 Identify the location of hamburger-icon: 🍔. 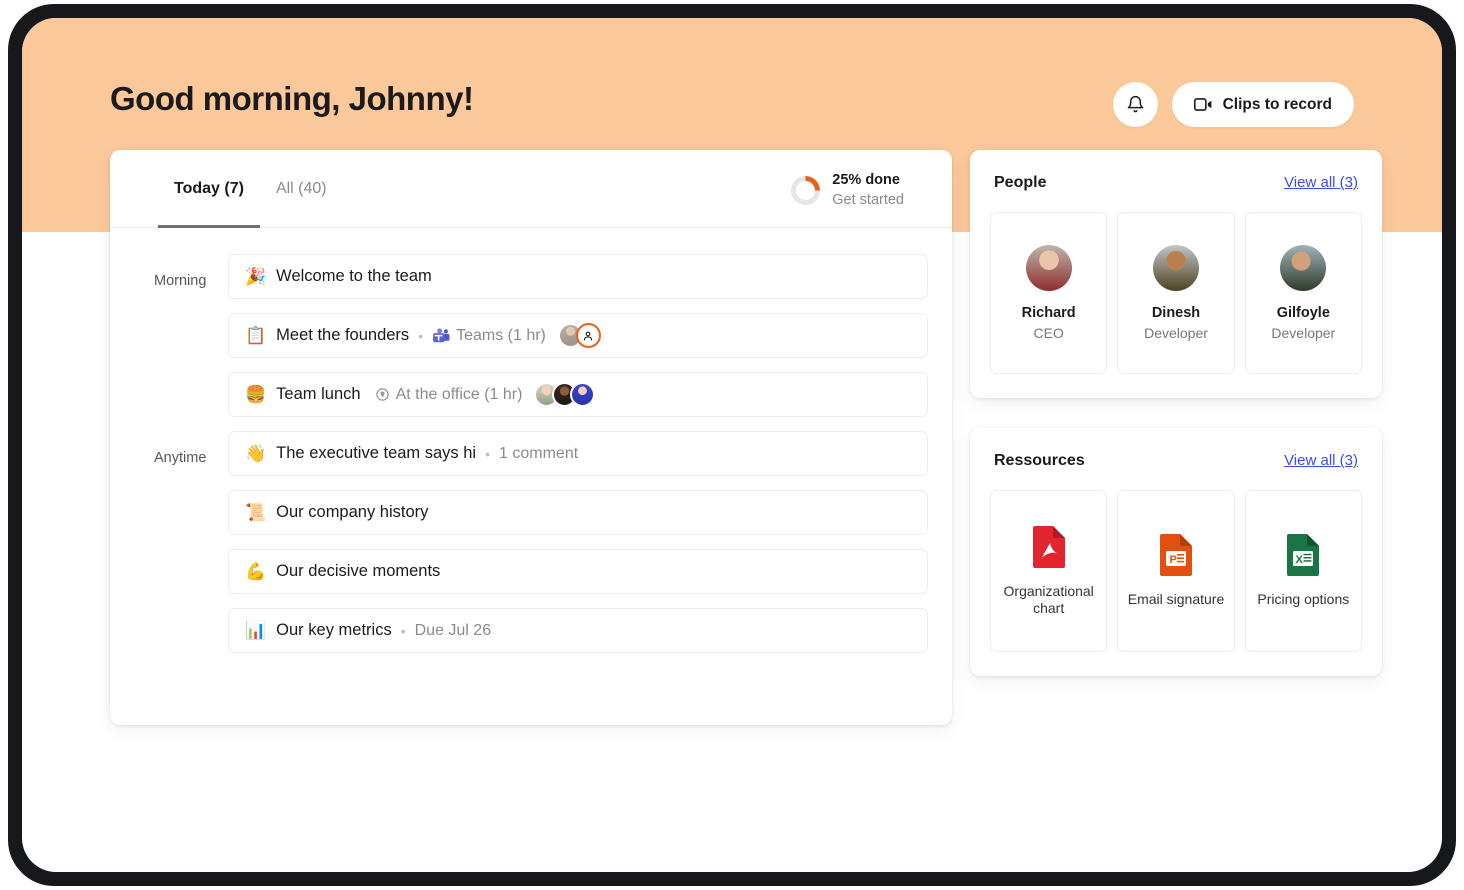
(256, 394).